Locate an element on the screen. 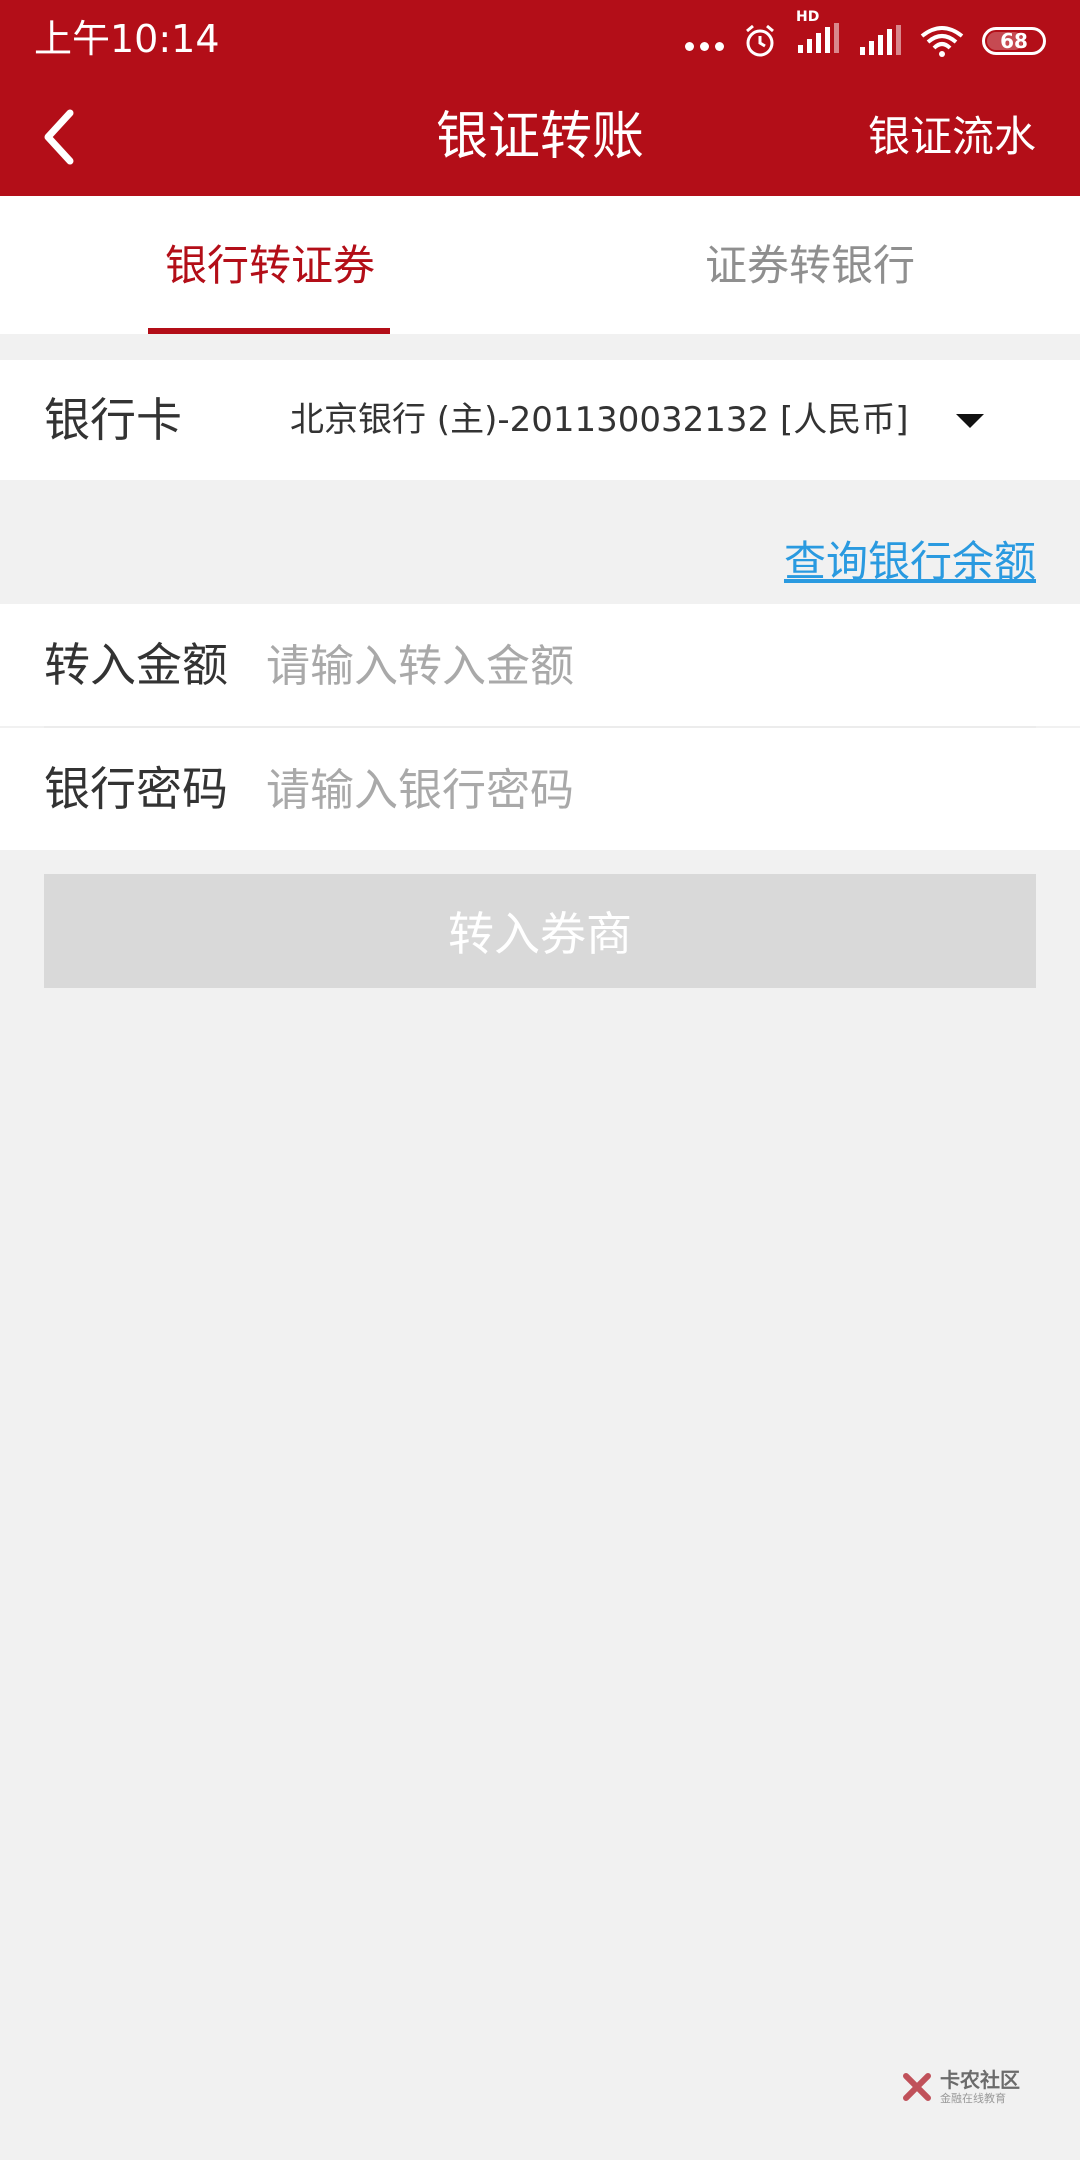 Image resolution: width=1080 pixels, height=2160 pixels. bank-card-value: 北京银行 (主)-201130032132 [人民币] is located at coordinates (599, 420).